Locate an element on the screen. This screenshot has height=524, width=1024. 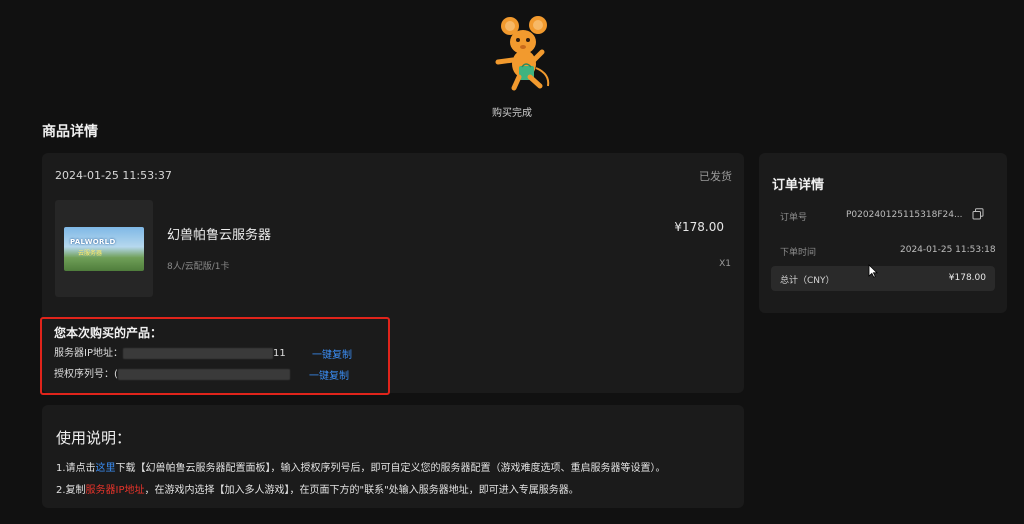
purchased-title: 您本次购买的产品： is located at coordinates (108, 333).